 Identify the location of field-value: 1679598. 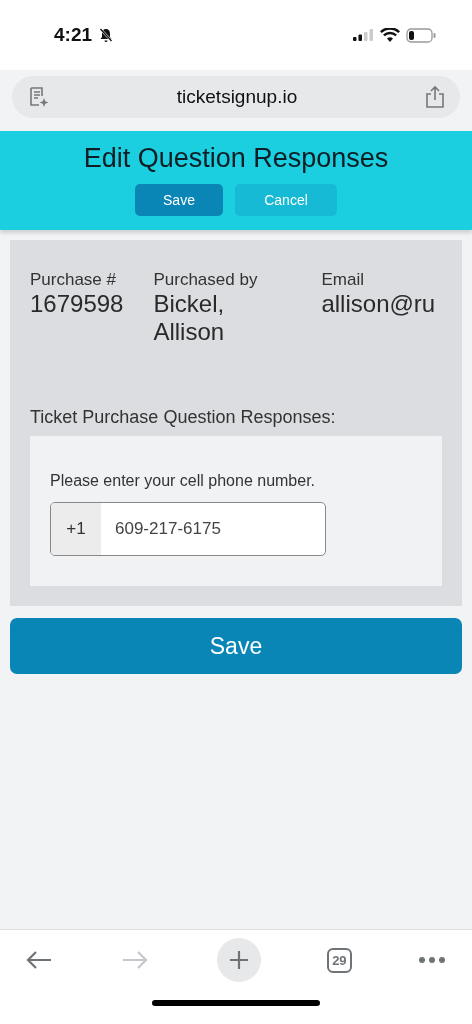
(77, 304).